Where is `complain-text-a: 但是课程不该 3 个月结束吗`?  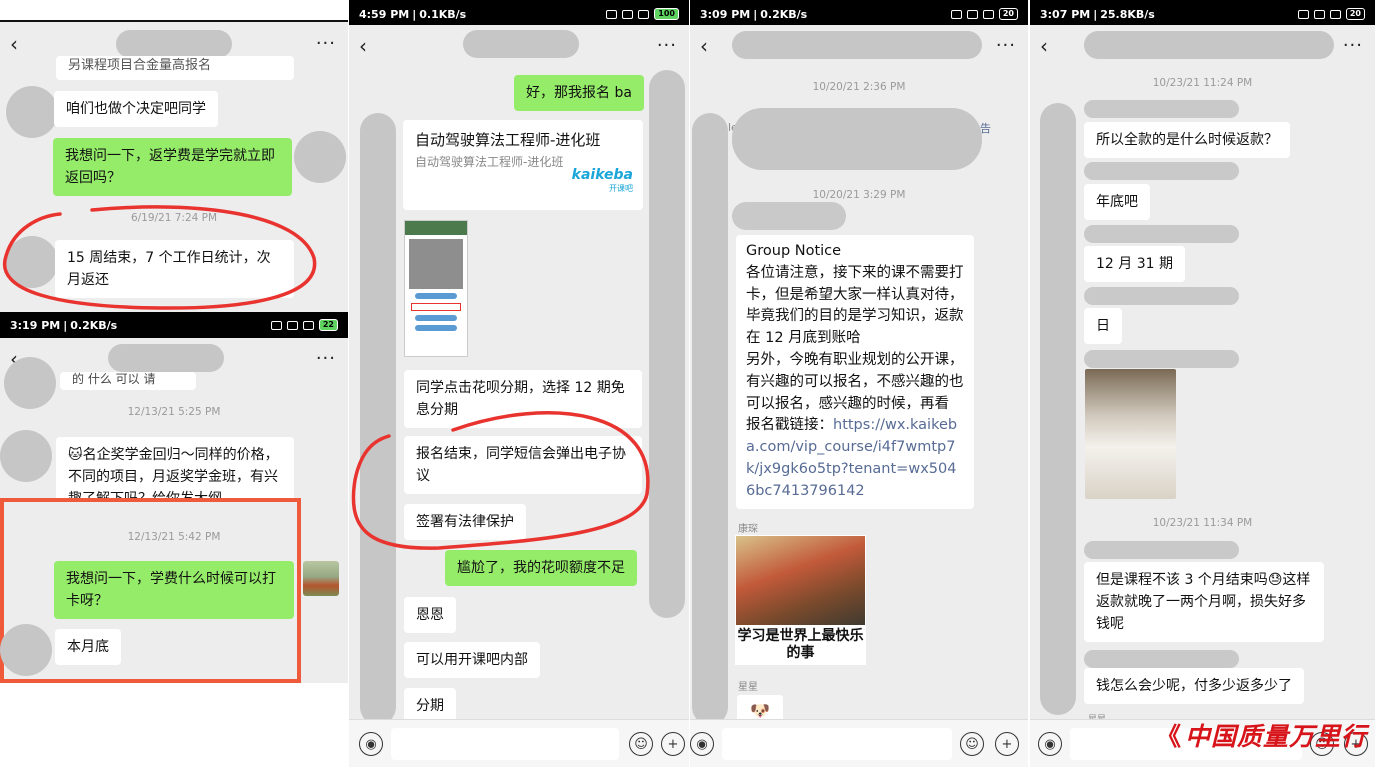
complain-text-a: 但是课程不该 3 个月结束吗 is located at coordinates (1182, 580).